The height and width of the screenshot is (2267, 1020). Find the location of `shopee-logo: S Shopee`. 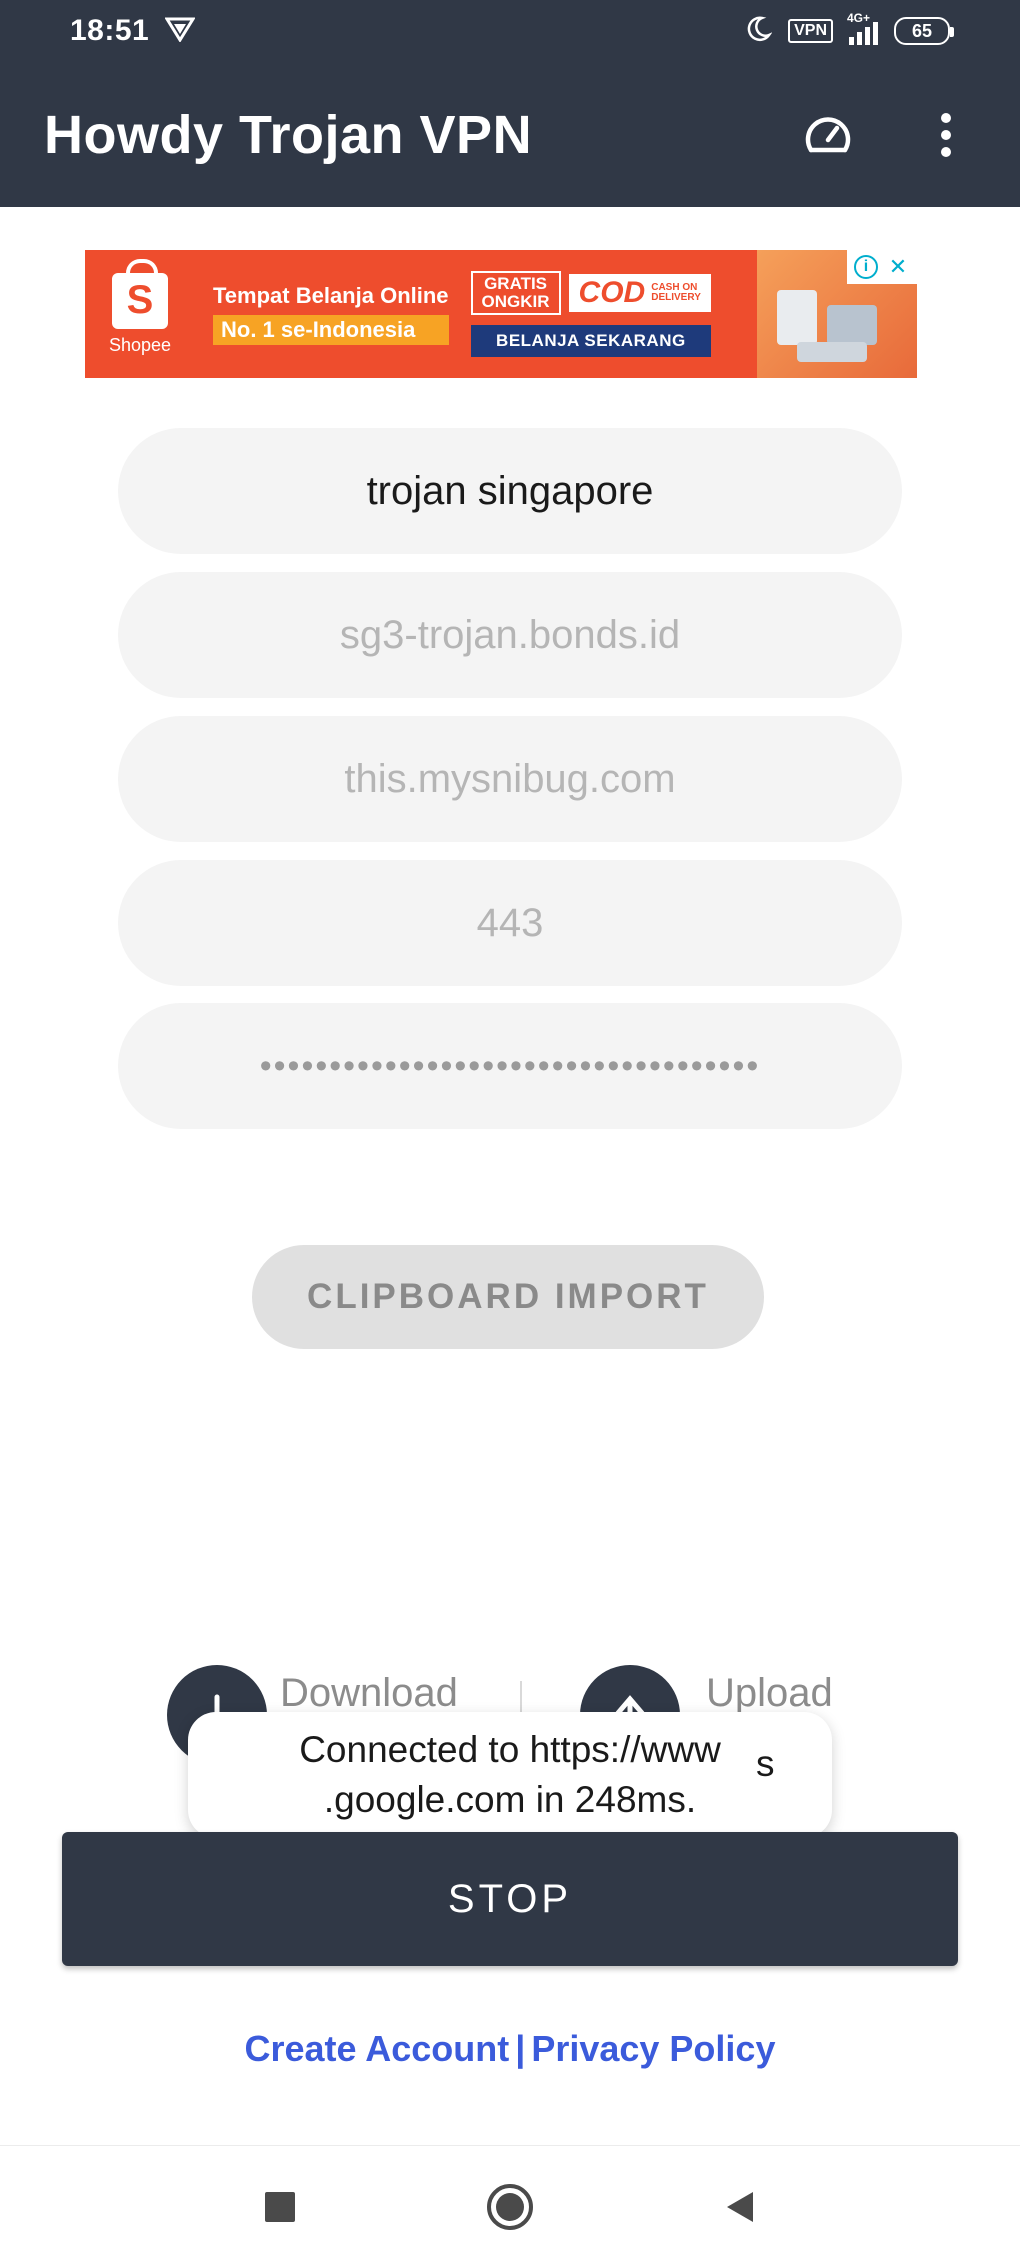

shopee-logo: S Shopee is located at coordinates (140, 314).